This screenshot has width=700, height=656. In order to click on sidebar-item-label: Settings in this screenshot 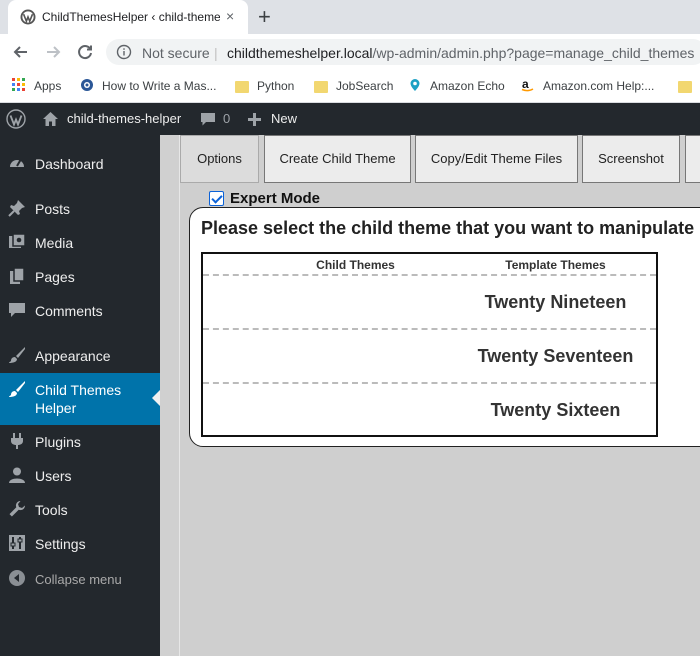, I will do `click(60, 544)`.